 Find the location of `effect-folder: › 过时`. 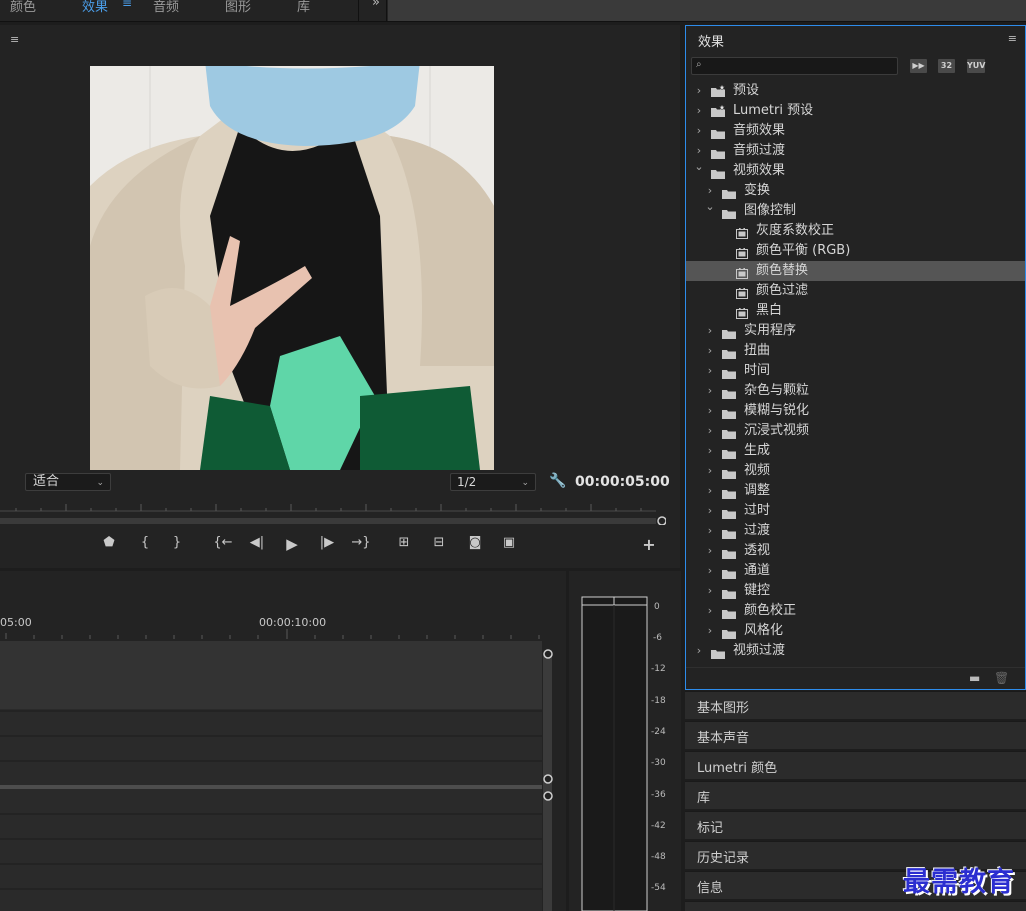

effect-folder: › 过时 is located at coordinates (855, 511).